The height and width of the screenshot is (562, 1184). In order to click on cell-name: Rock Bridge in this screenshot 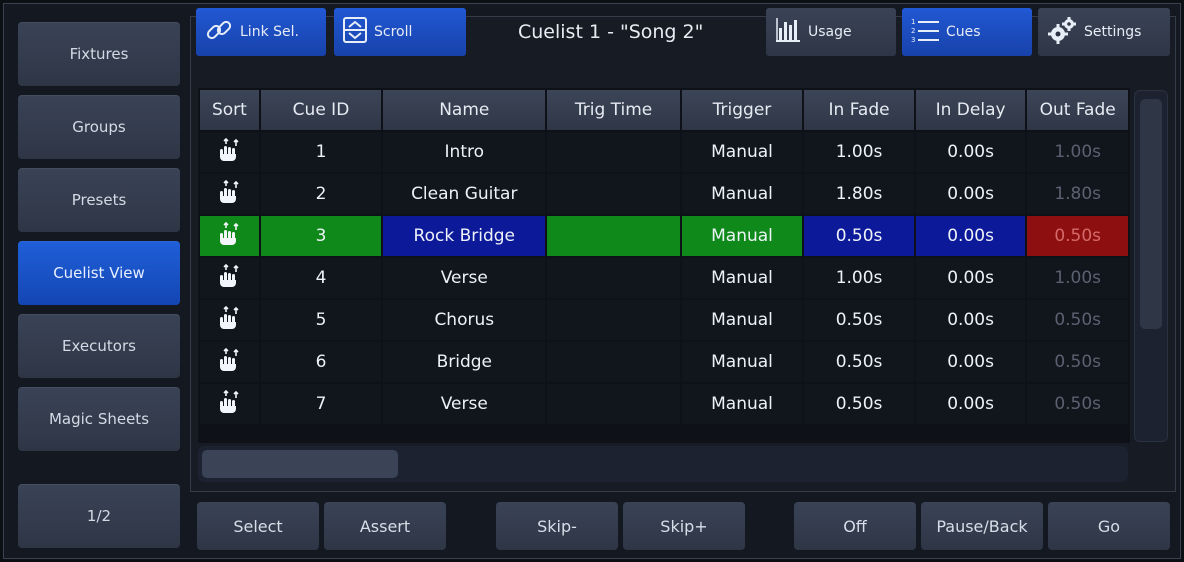, I will do `click(464, 236)`.